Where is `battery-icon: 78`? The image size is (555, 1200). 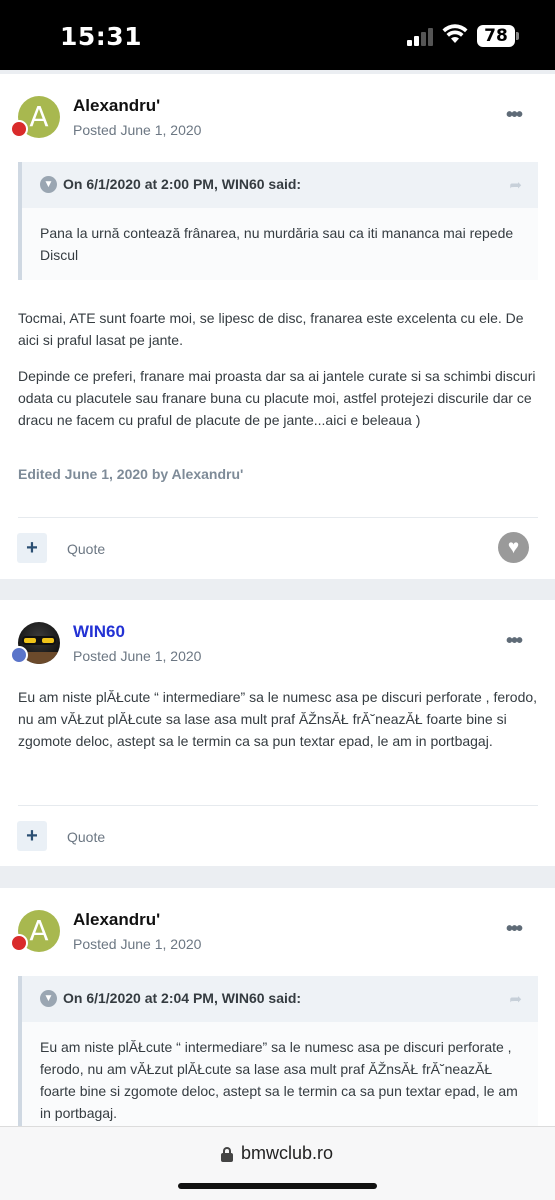 battery-icon: 78 is located at coordinates (496, 36).